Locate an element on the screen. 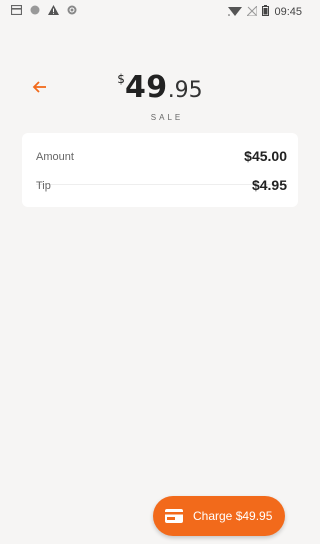 This screenshot has height=544, width=320. row-value: $45.00 is located at coordinates (265, 156).